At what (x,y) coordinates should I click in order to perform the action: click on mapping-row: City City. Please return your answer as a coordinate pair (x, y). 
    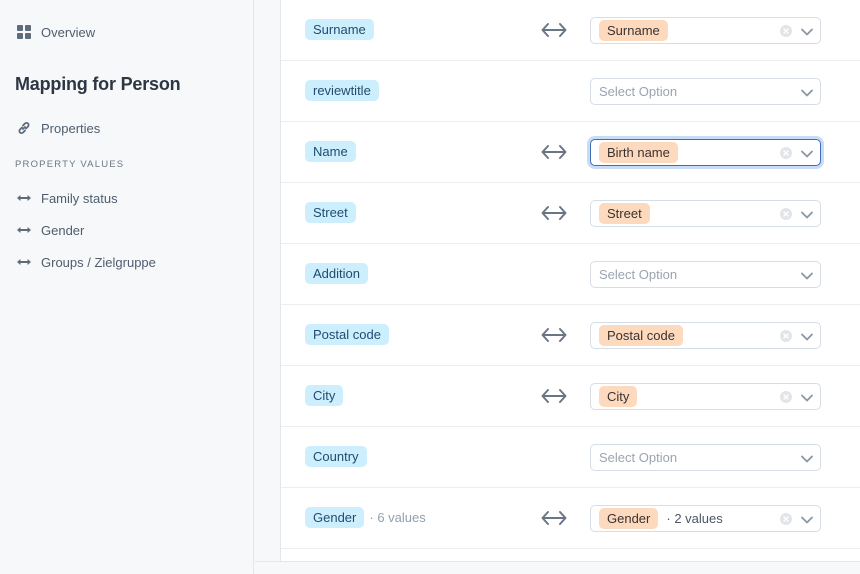
    Looking at the image, I should click on (570, 396).